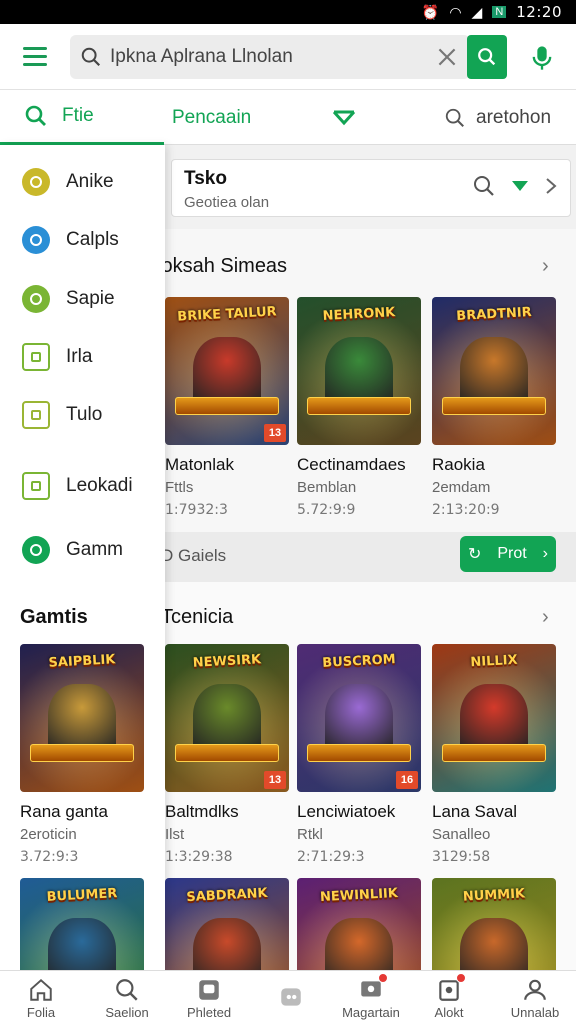 Image resolution: width=576 pixels, height=1024 pixels. I want to click on menu-icon, so click(35, 57).